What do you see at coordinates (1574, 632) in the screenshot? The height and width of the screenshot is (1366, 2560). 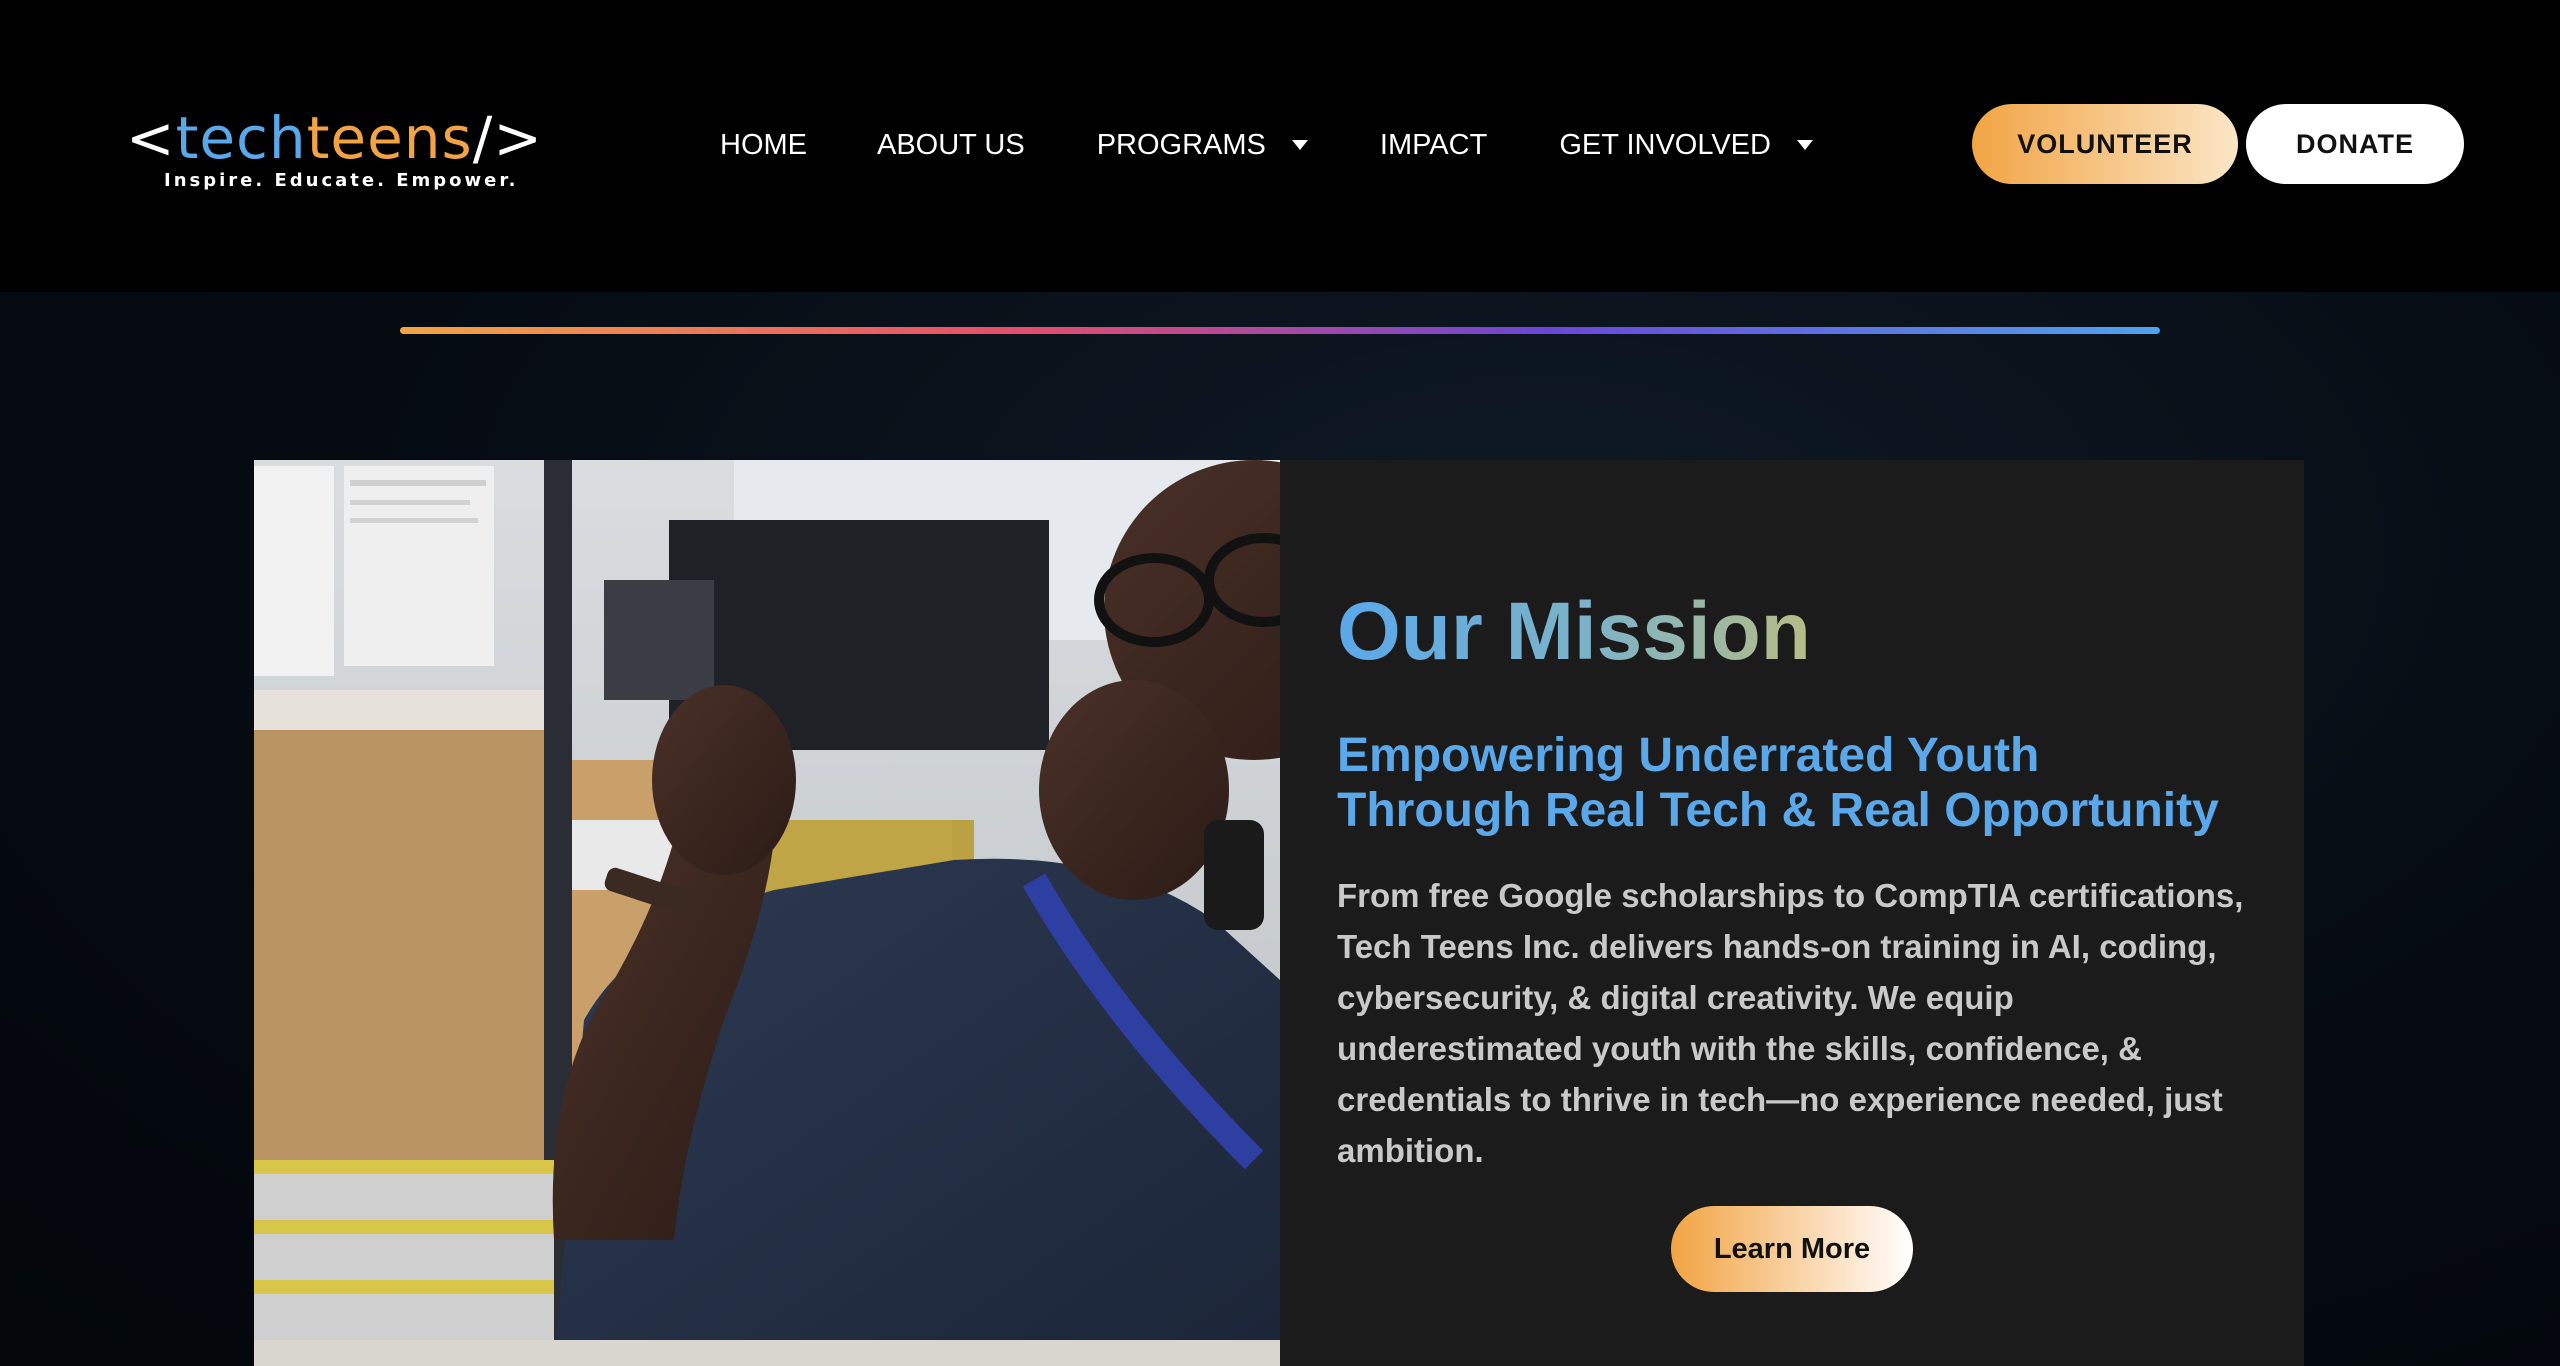 I see `mission-title: Our Mission` at bounding box center [1574, 632].